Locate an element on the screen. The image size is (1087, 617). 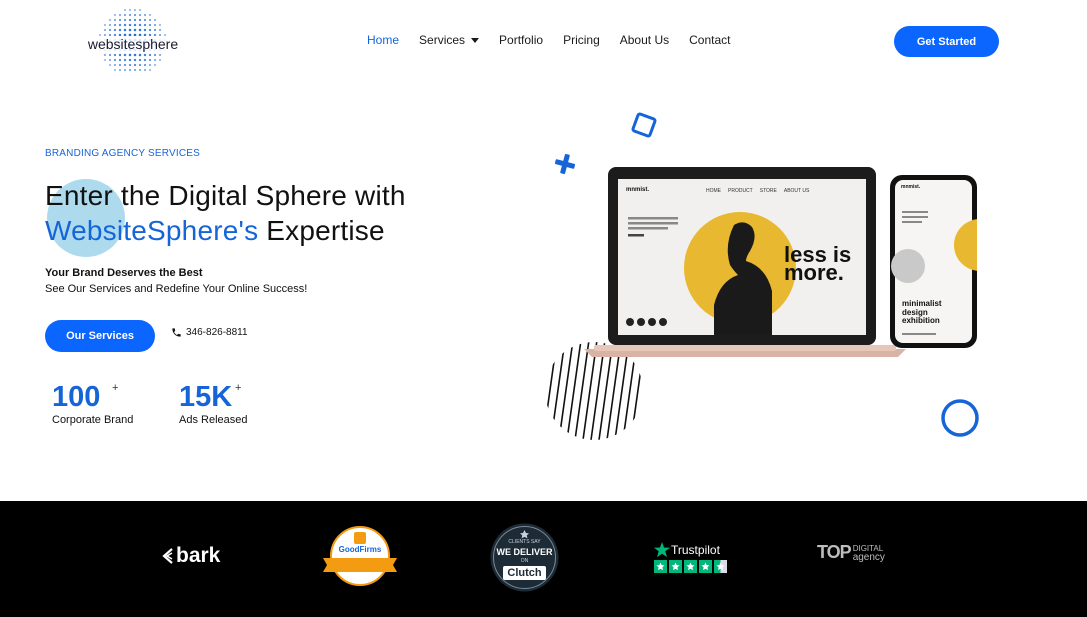
stat-label: Ads Released is located at coordinates (213, 420).